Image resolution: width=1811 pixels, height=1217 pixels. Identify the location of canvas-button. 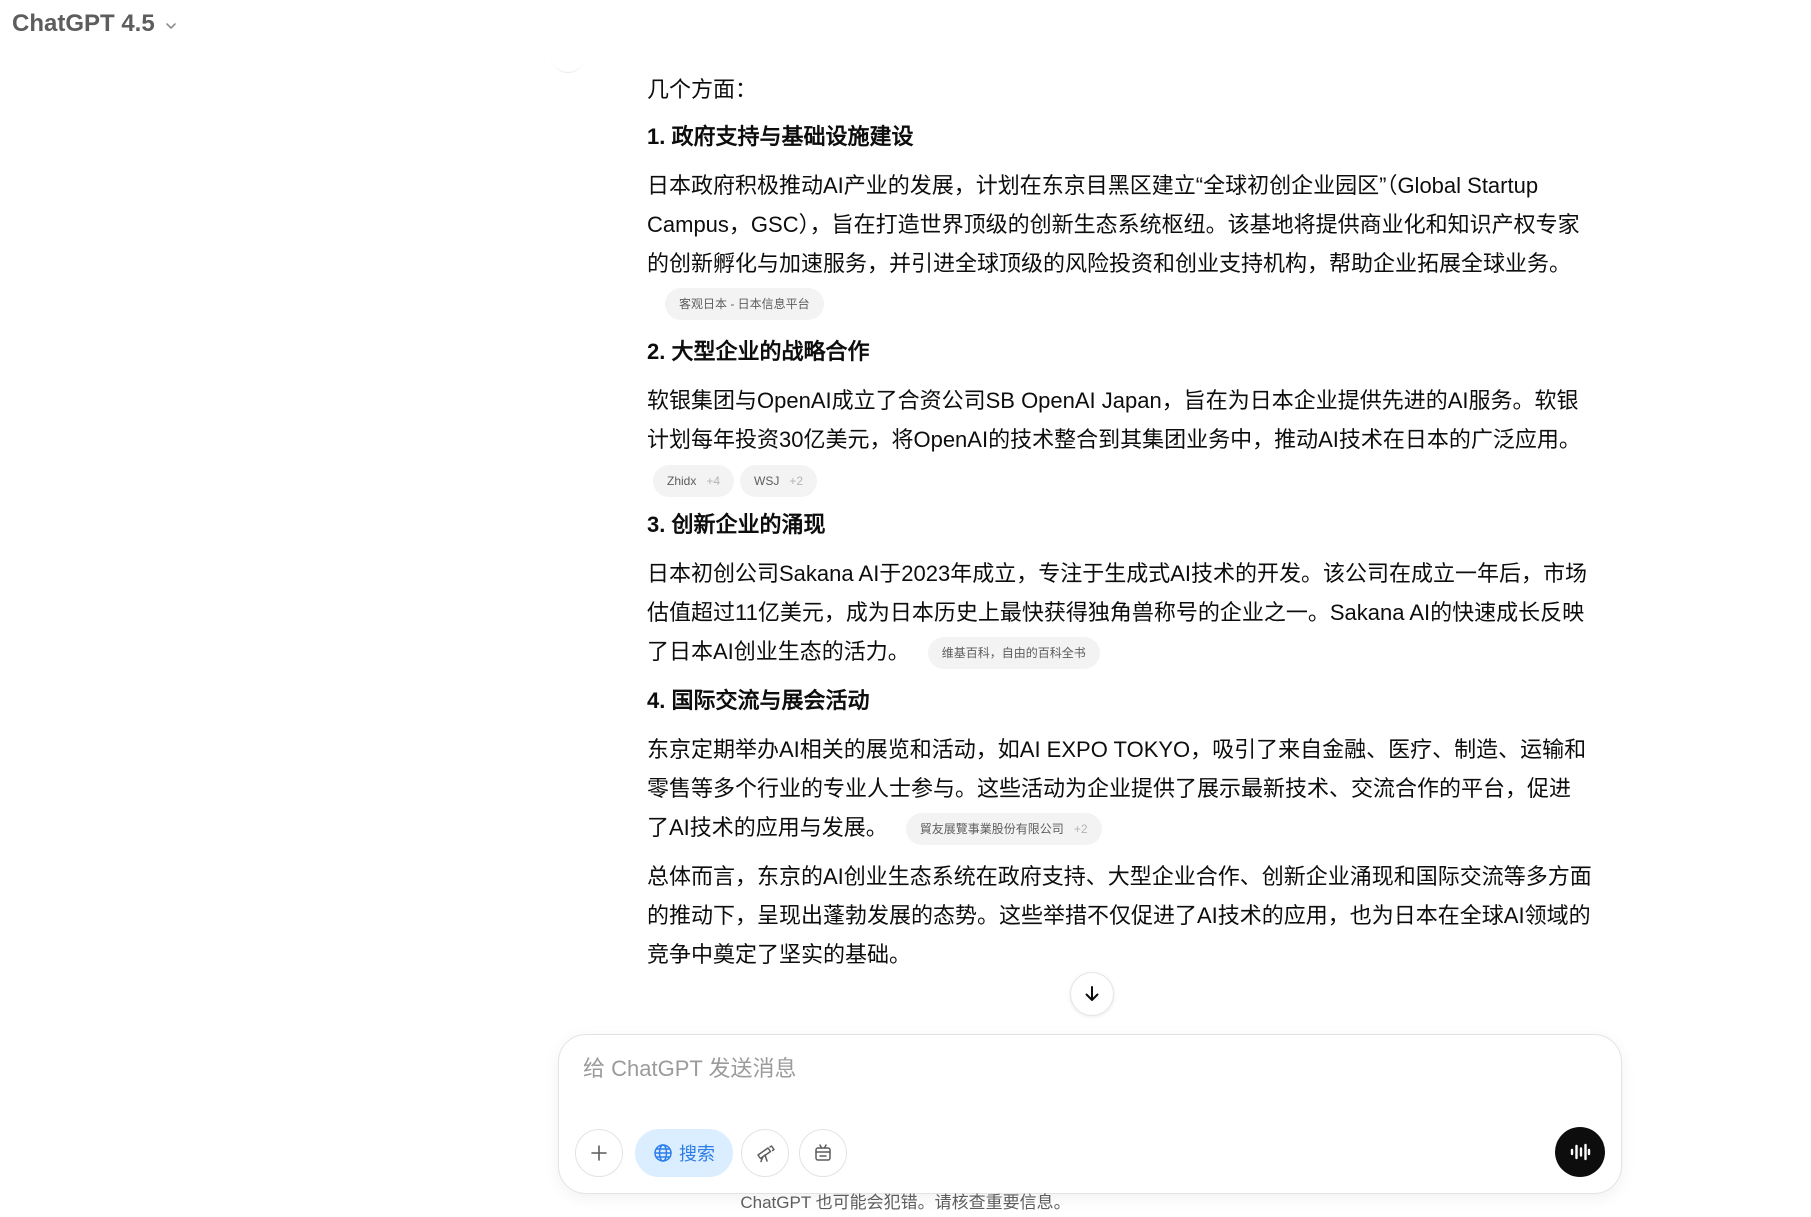
(823, 1153).